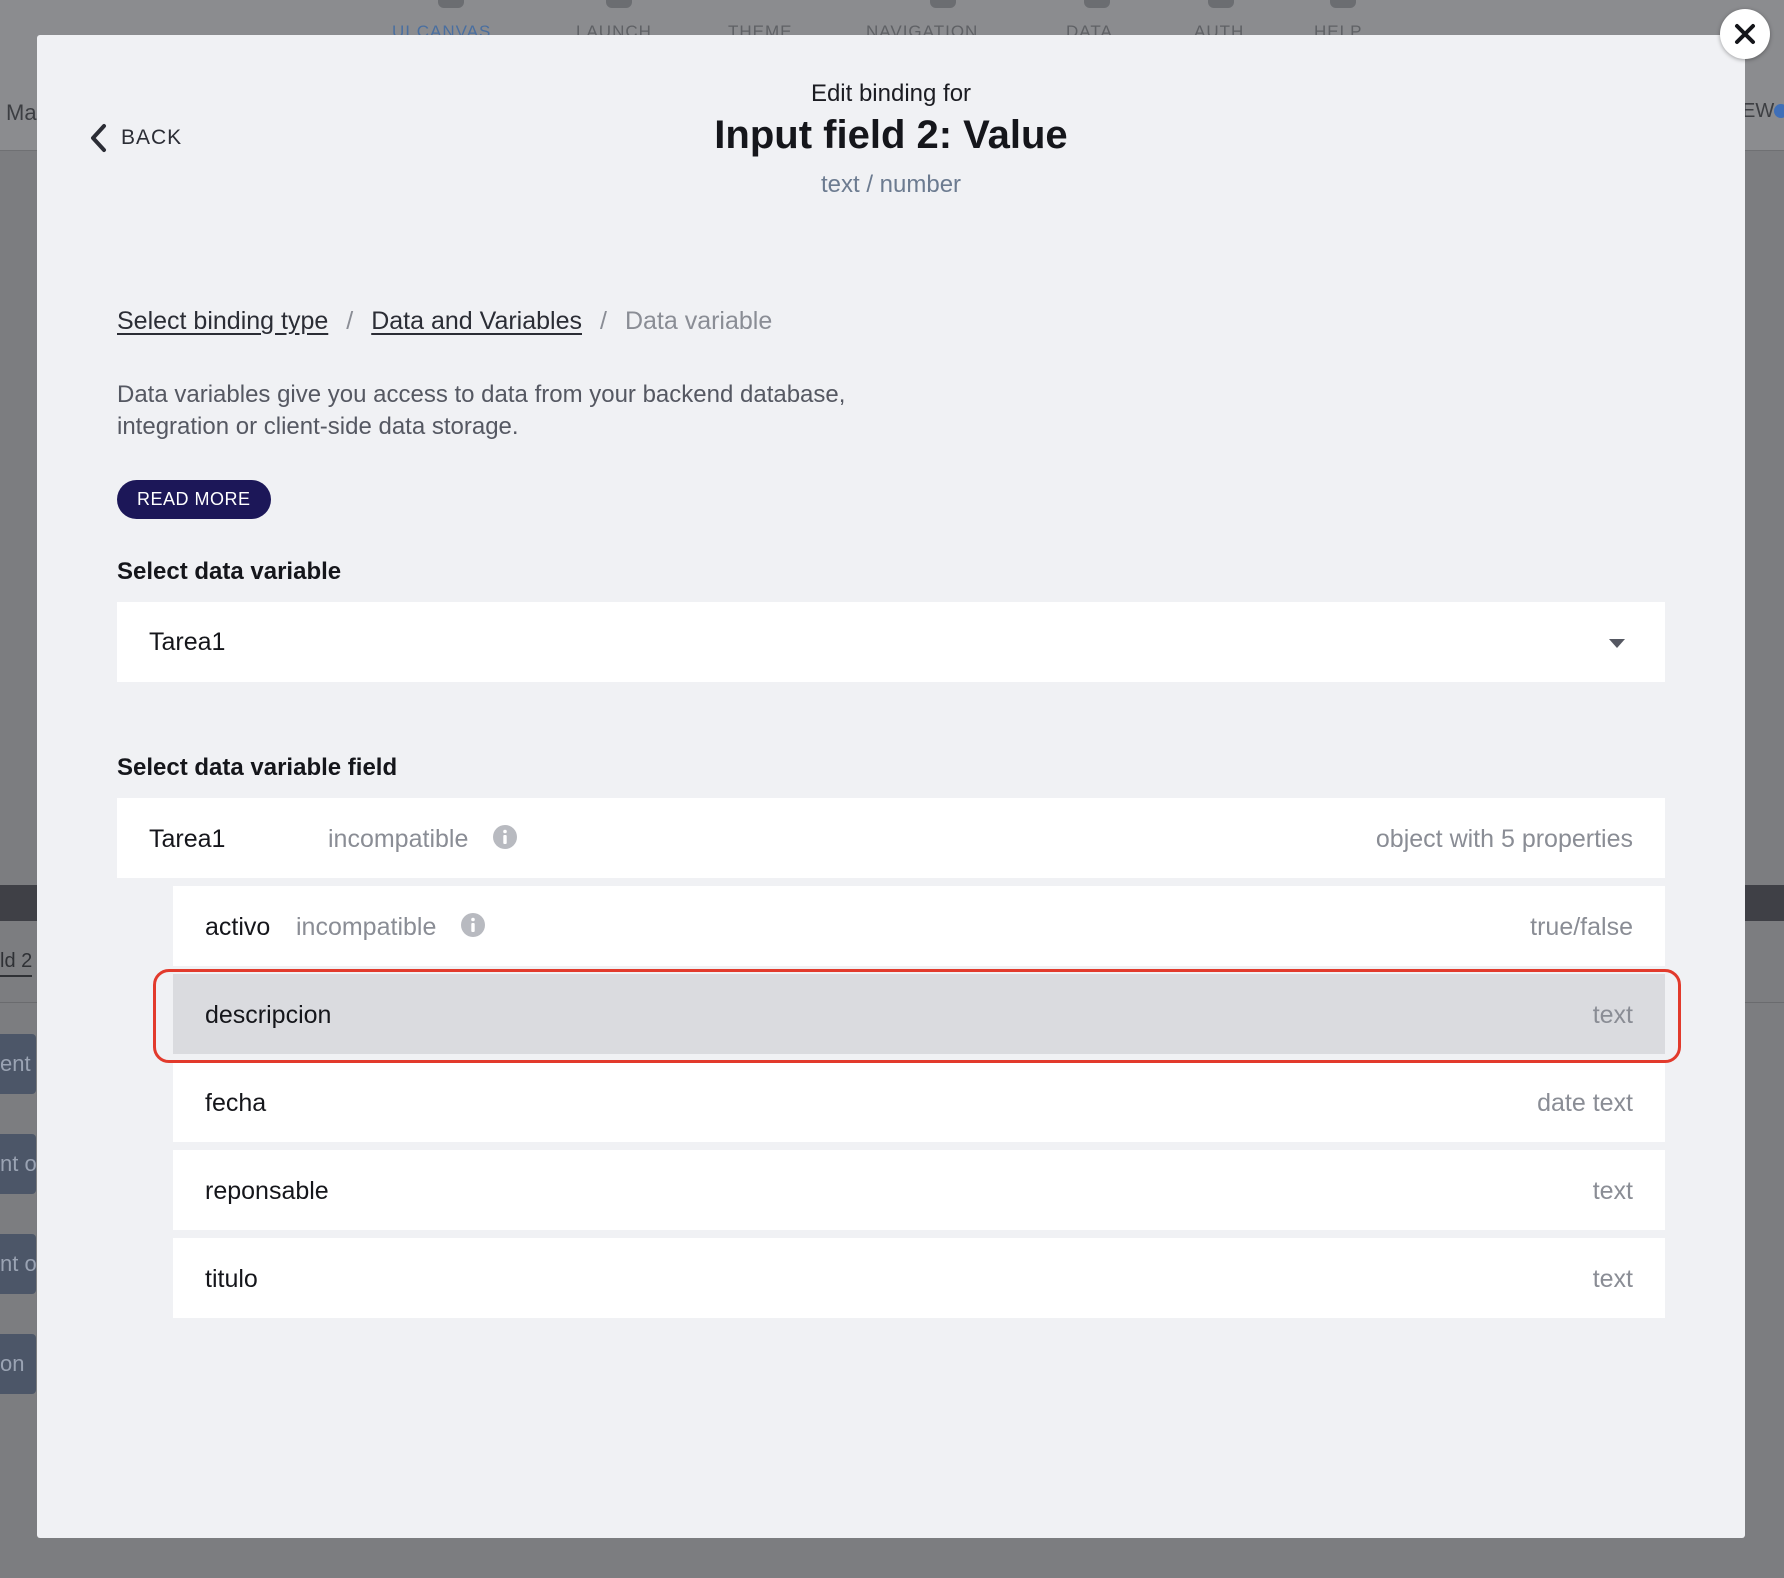 Image resolution: width=1784 pixels, height=1578 pixels. I want to click on field-row-activo: activo incompatible true/false, so click(919, 926).